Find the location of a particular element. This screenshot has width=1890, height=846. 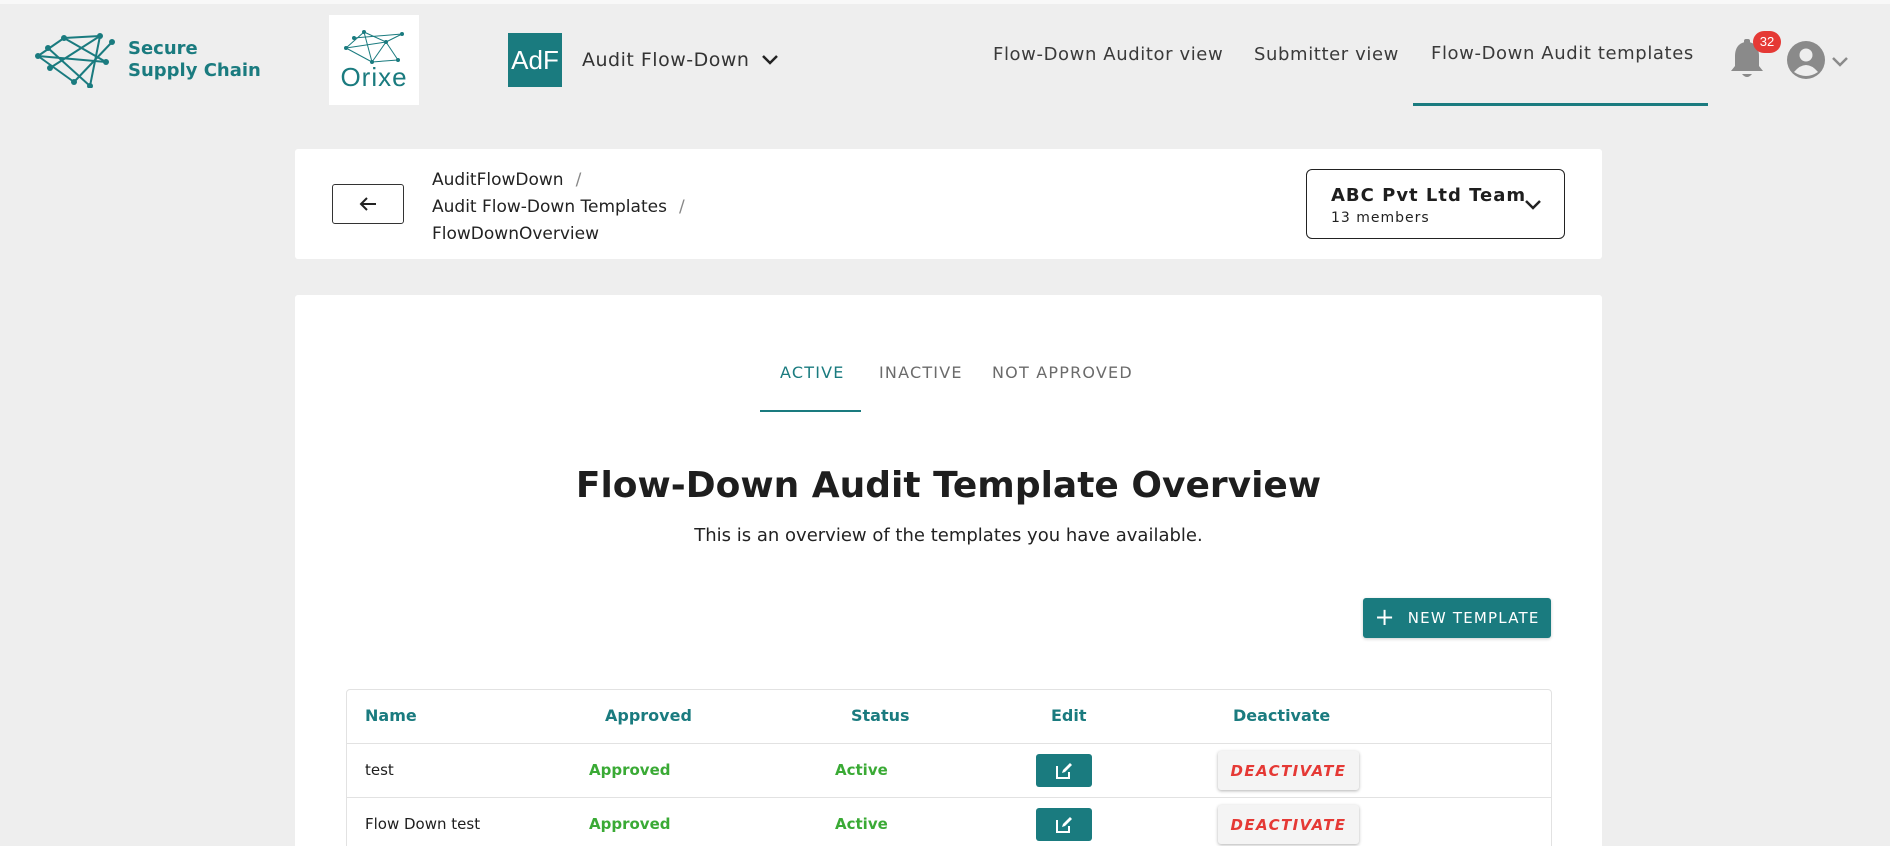

page-title: Flow-Down Audit Template Overview is located at coordinates (948, 485).